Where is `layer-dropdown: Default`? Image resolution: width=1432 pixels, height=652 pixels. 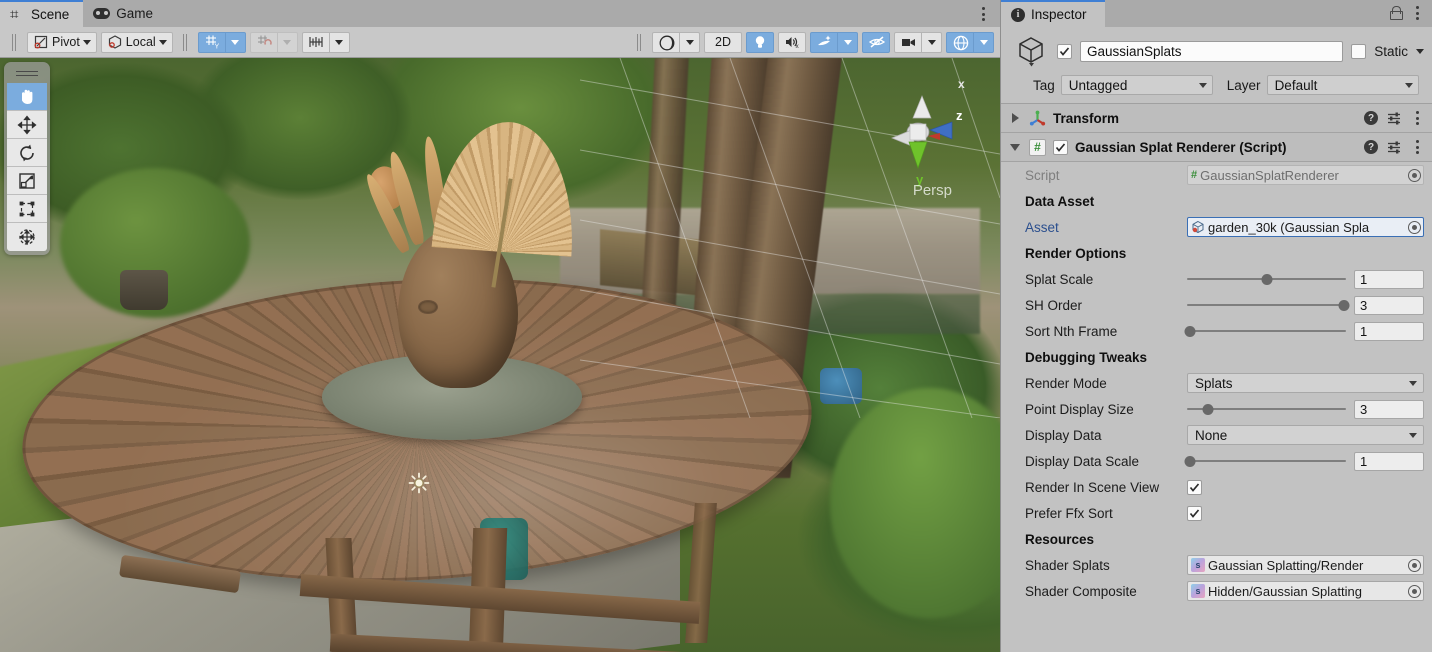 layer-dropdown: Default is located at coordinates (1342, 85).